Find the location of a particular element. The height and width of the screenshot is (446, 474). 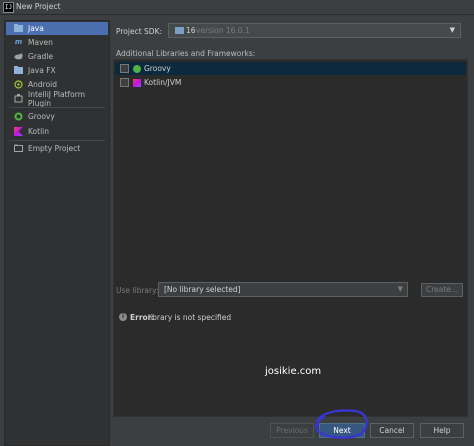

project-sdk-dropdown: 16 version 16.0.1 ▼ is located at coordinates (314, 30).